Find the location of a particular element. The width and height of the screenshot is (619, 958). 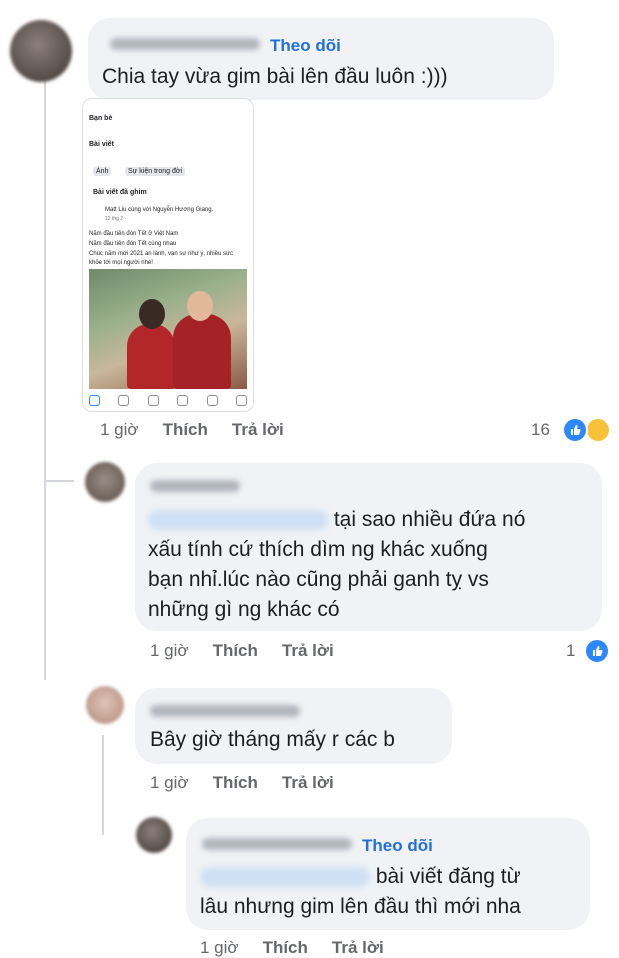

groups-icon is located at coordinates (153, 400).